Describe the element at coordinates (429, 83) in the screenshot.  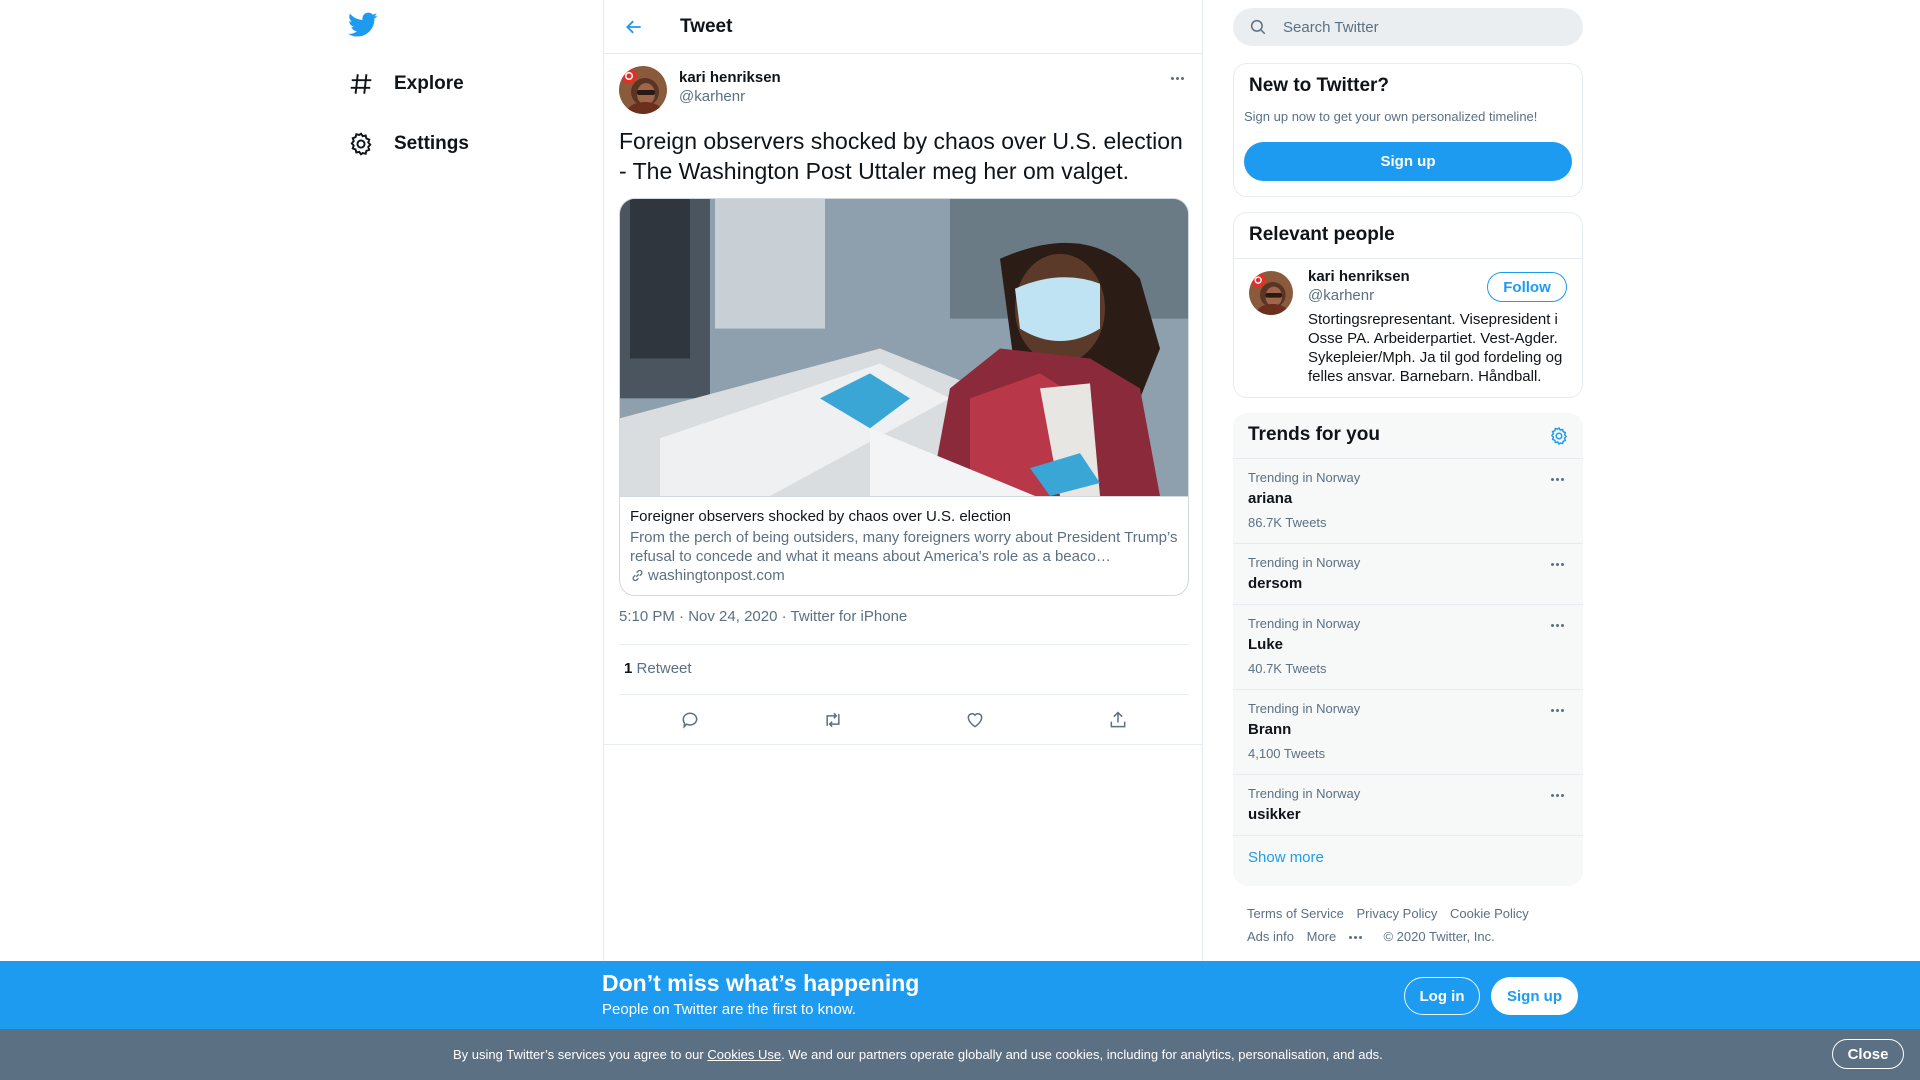
I see `nav-explore-label: Explore` at that location.